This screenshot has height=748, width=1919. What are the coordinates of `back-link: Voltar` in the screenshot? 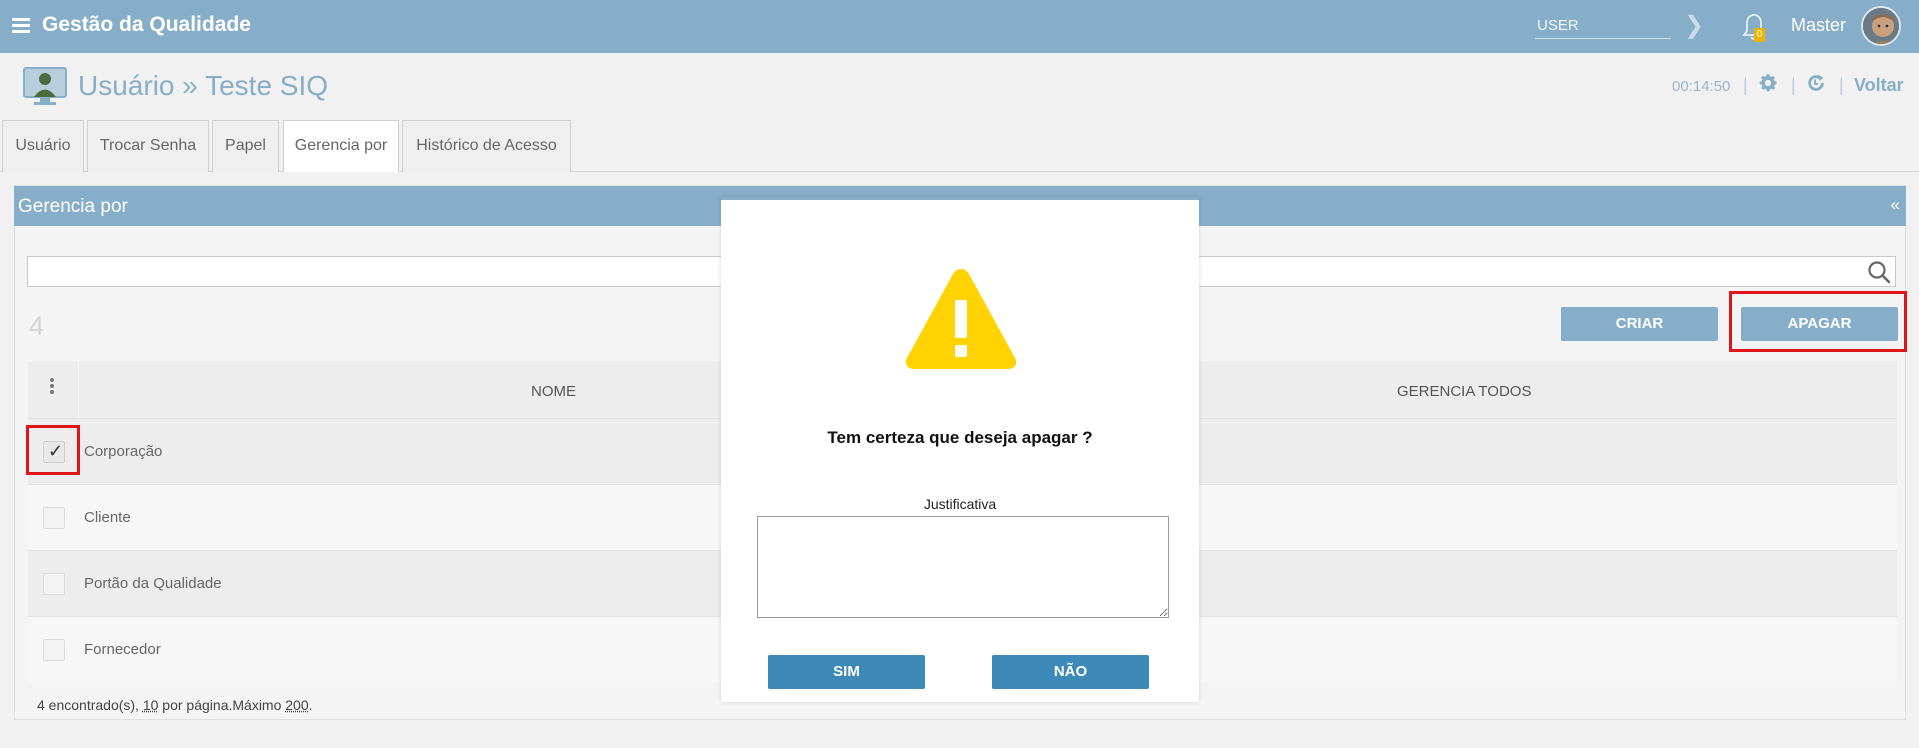 It's located at (1879, 85).